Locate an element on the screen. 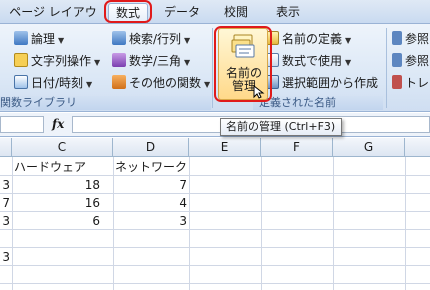 The width and height of the screenshot is (430, 290). name-manager-tooltip: 名前の管理 (Ctrl+F3) is located at coordinates (281, 127).